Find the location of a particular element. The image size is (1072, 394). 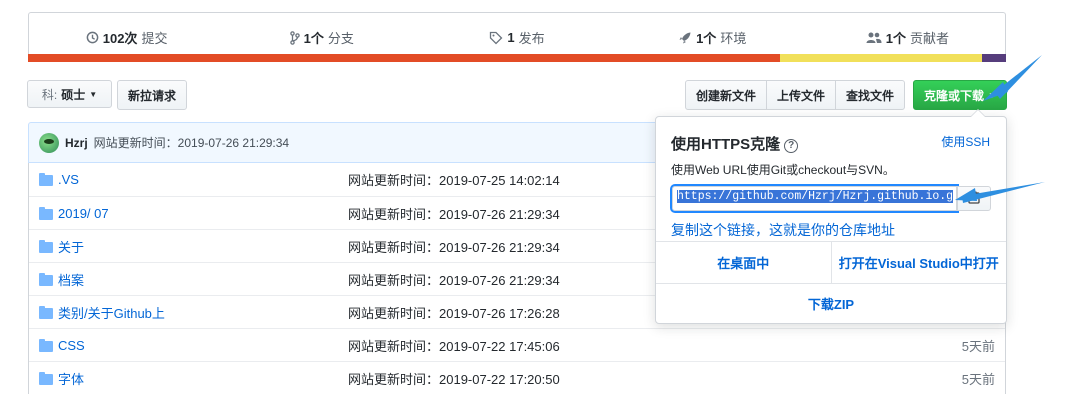

file-row: 字体 网站更新时间：2019-07-22 17:20:50 5天前 is located at coordinates (517, 377).